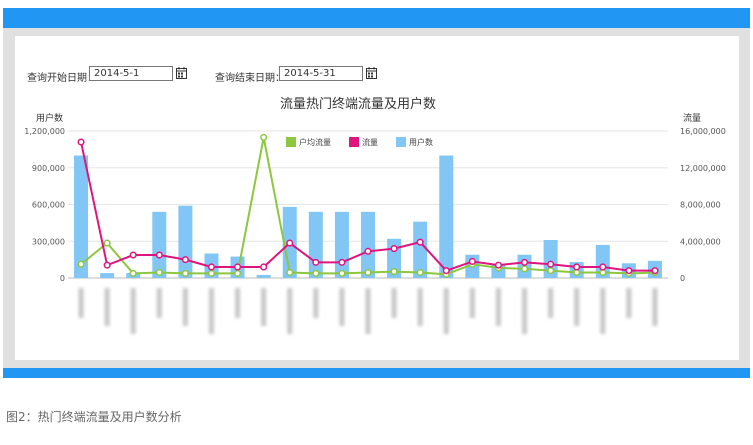  I want to click on right-axis-label: 流量, so click(692, 118).